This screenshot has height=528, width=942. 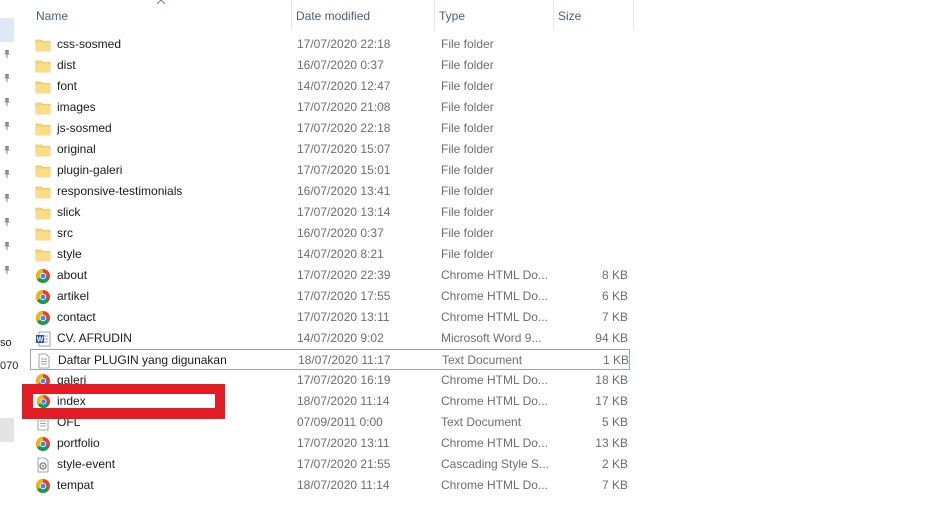 I want to click on file-size: 13 KB, so click(x=611, y=443).